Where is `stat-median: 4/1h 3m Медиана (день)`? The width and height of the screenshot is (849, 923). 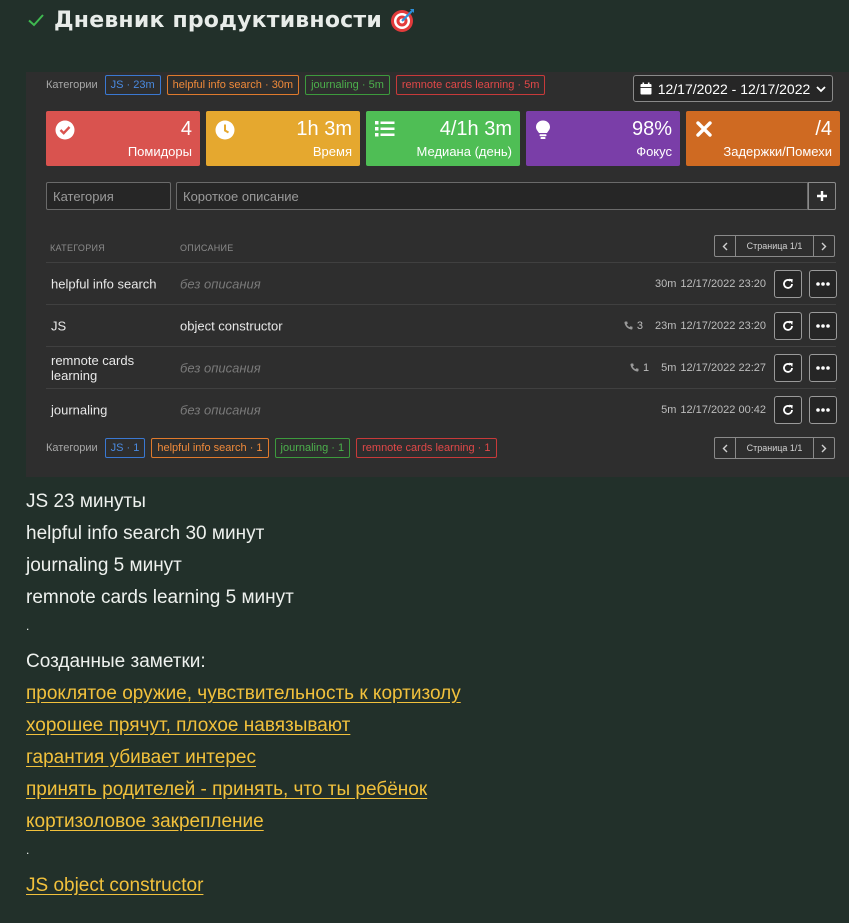
stat-median: 4/1h 3m Медиана (день) is located at coordinates (443, 138).